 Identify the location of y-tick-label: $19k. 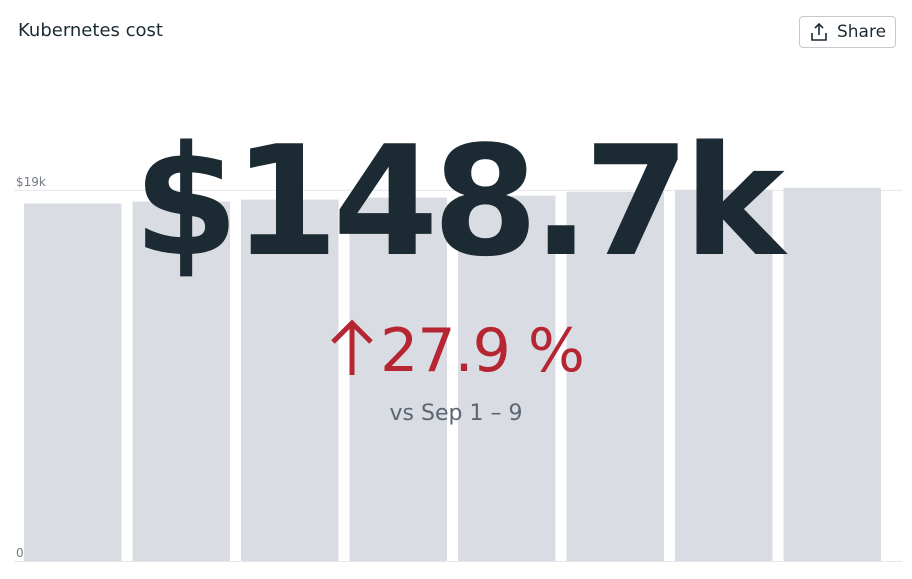
(31, 182).